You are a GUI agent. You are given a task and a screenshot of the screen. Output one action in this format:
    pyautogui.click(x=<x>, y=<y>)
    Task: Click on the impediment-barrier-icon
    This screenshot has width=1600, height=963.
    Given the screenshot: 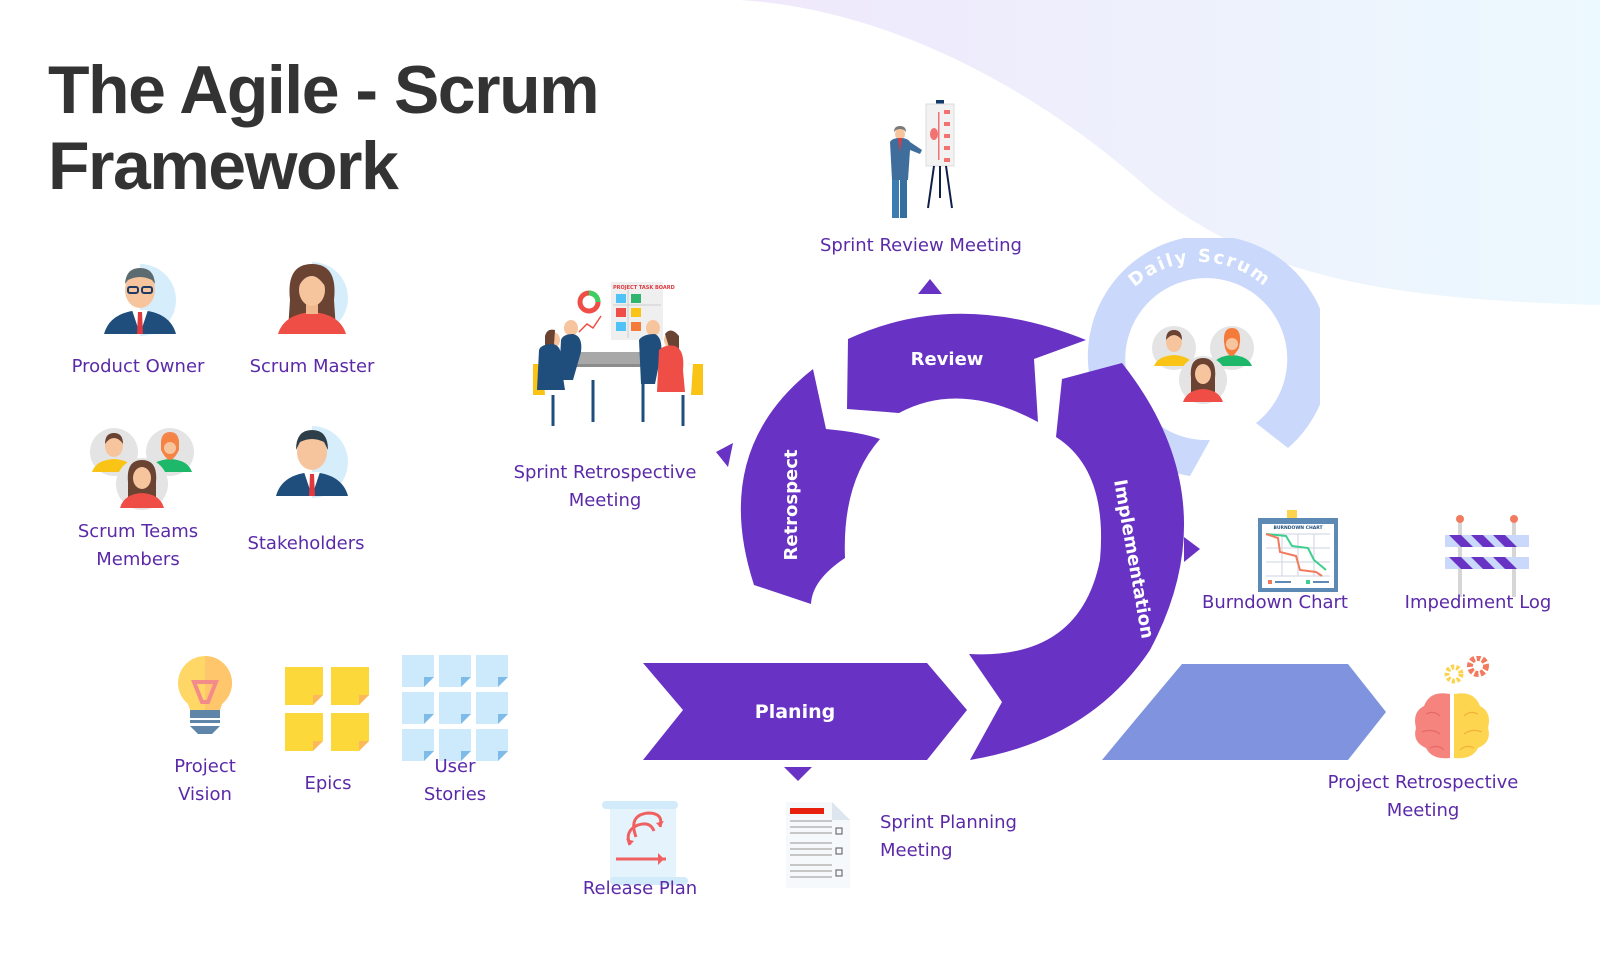 What is the action you would take?
    pyautogui.click(x=1487, y=556)
    